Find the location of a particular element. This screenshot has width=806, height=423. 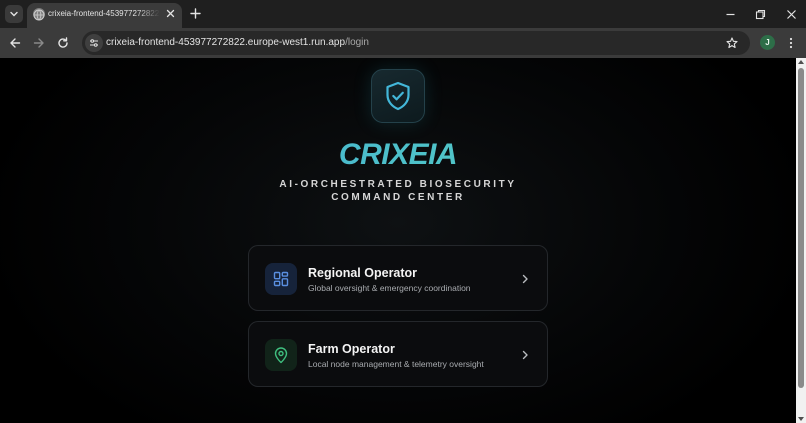

minimize-button is located at coordinates (730, 14).